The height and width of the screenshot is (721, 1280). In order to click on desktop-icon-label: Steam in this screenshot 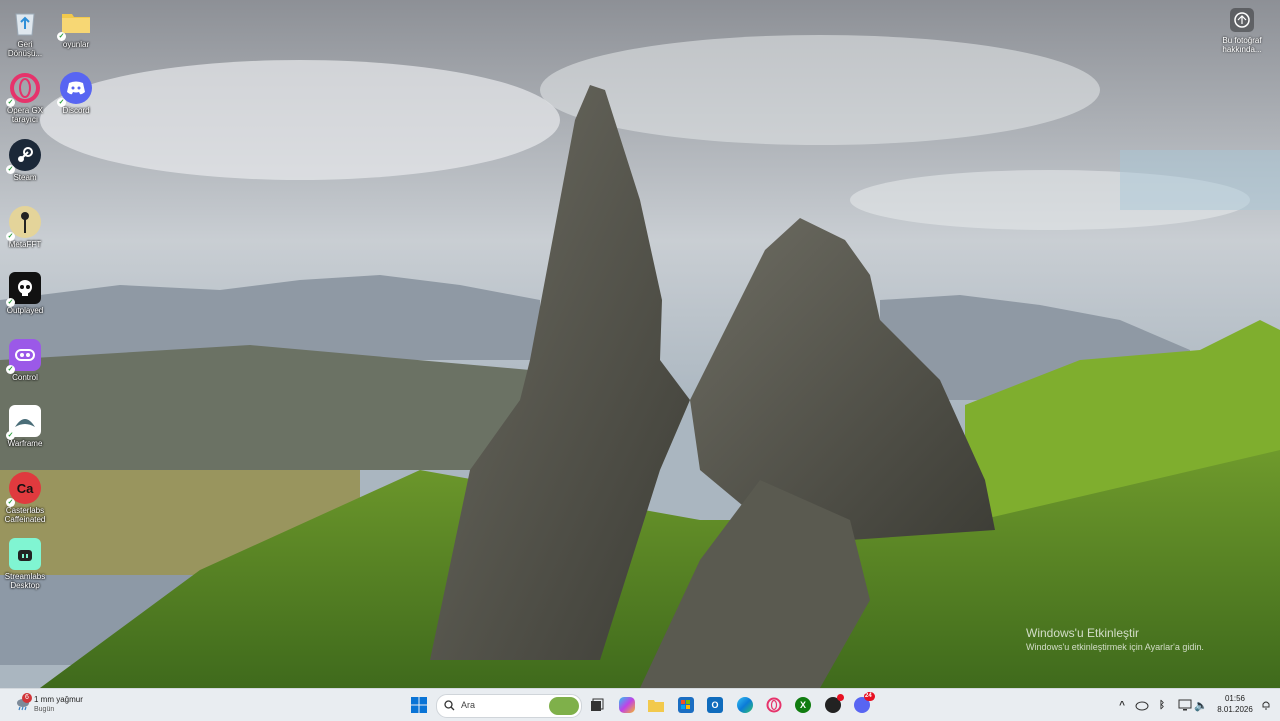, I will do `click(25, 177)`.